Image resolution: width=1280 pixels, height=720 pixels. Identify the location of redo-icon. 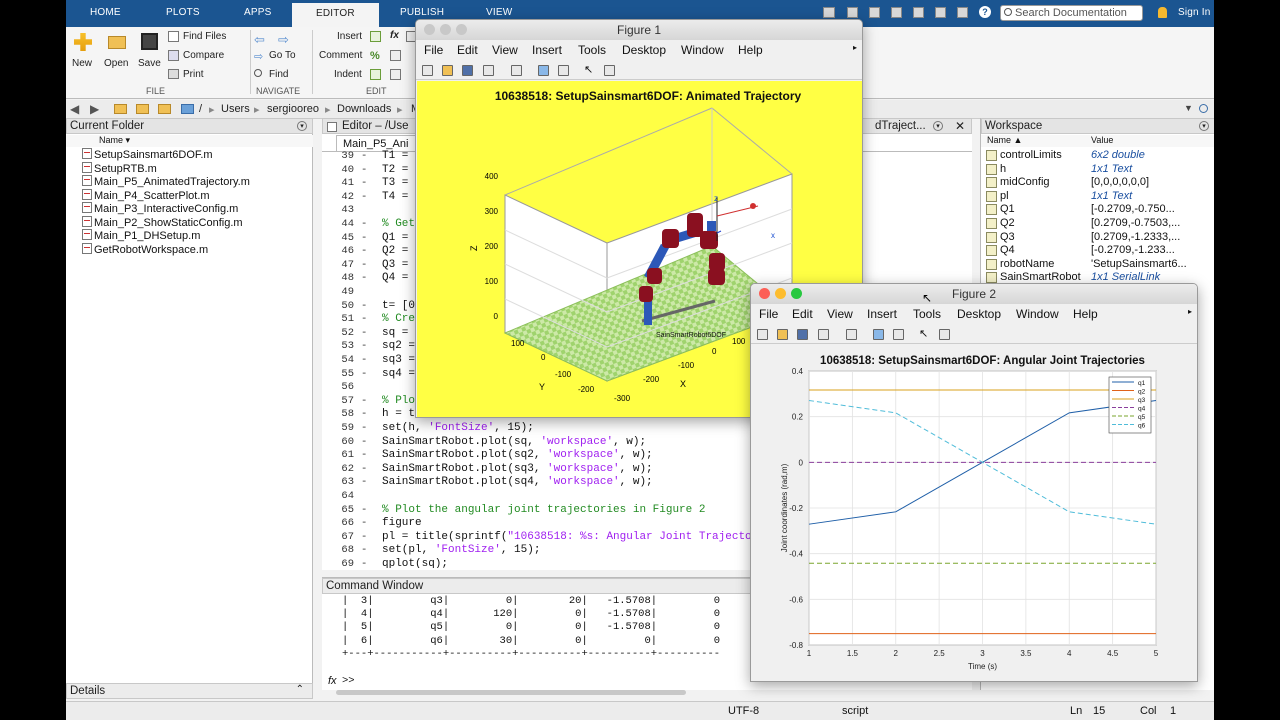
(940, 12).